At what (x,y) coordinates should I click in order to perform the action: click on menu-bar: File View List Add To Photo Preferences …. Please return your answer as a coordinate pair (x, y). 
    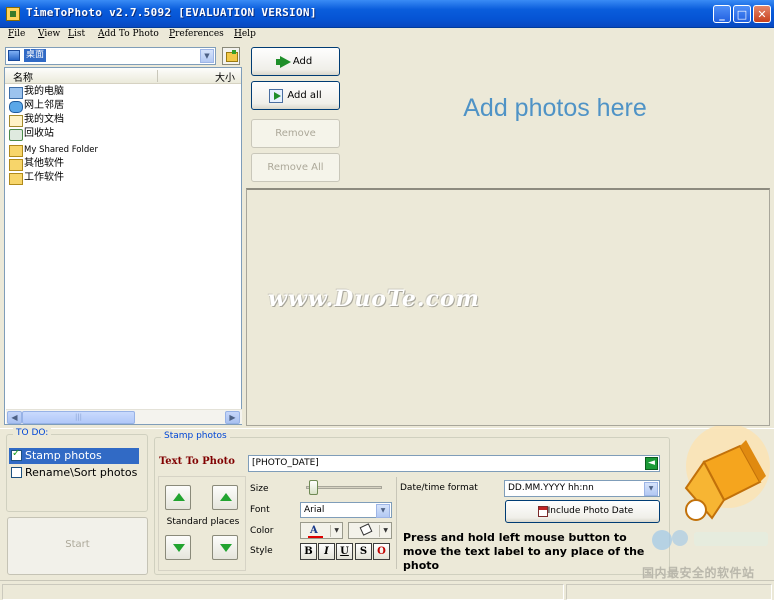
    Looking at the image, I should click on (387, 35).